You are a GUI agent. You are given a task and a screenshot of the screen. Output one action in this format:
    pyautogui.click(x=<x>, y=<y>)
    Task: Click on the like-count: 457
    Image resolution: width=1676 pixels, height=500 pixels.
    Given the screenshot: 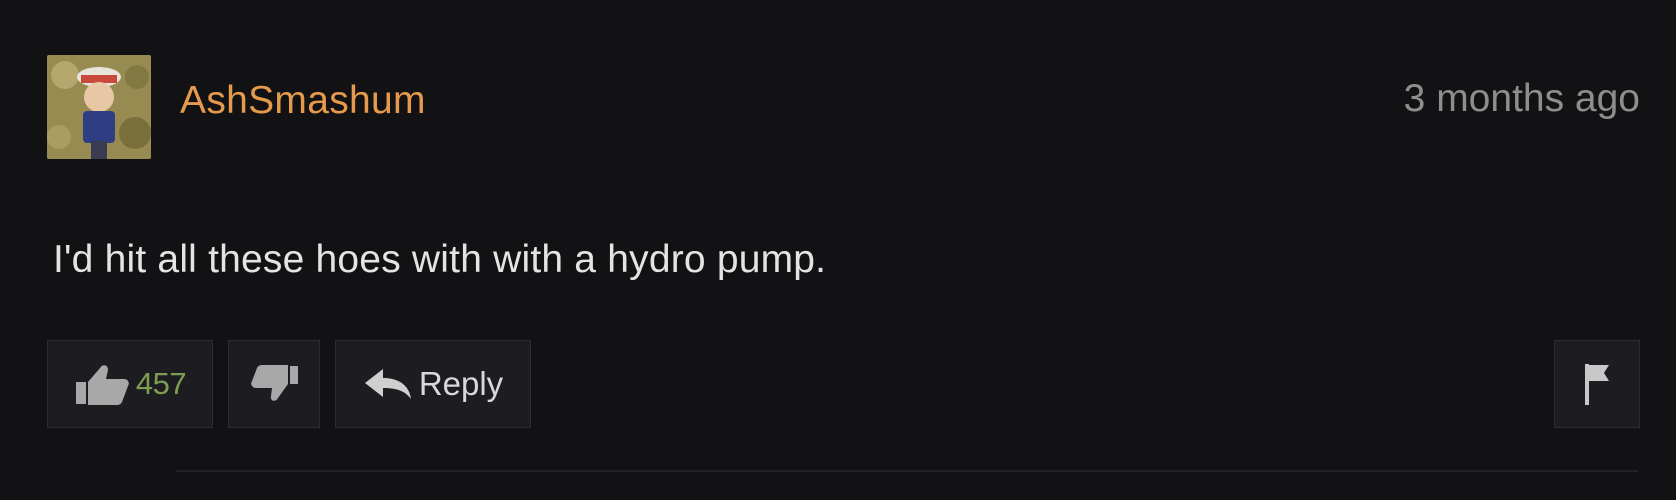 What is the action you would take?
    pyautogui.click(x=161, y=383)
    